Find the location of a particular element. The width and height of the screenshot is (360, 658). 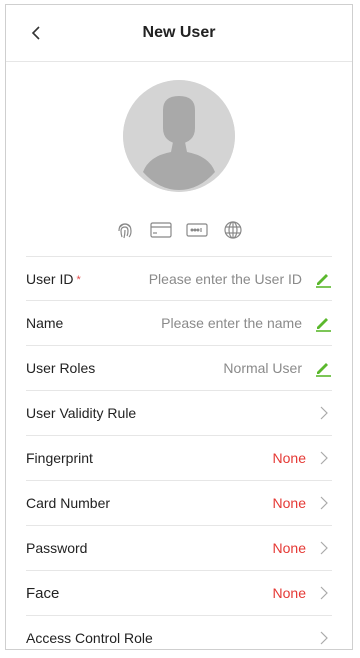

chevron-left-icon is located at coordinates (35, 33).